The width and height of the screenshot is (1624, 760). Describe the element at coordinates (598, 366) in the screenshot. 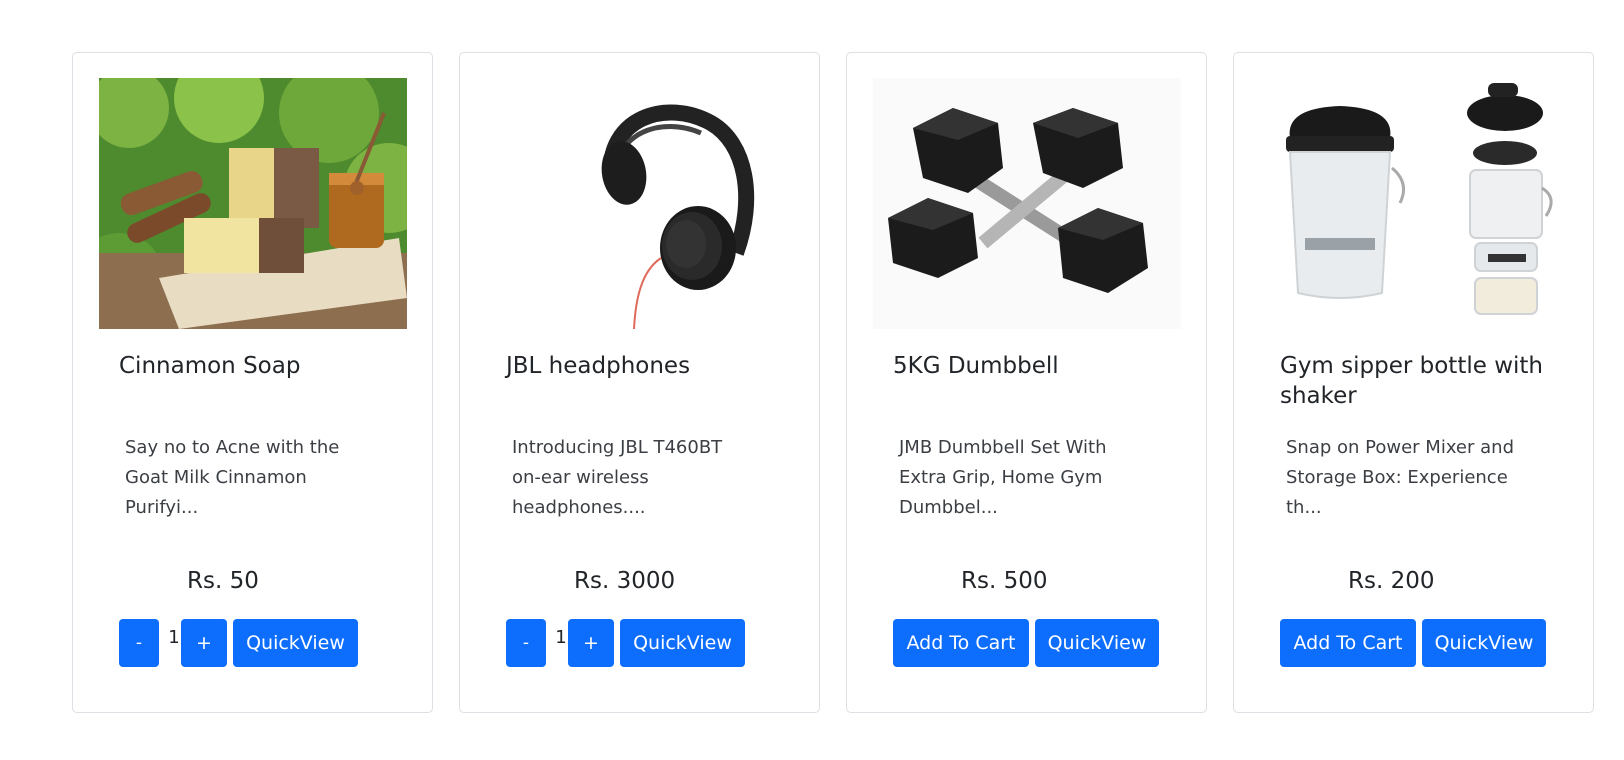

I see `product-title: JBL headphones` at that location.